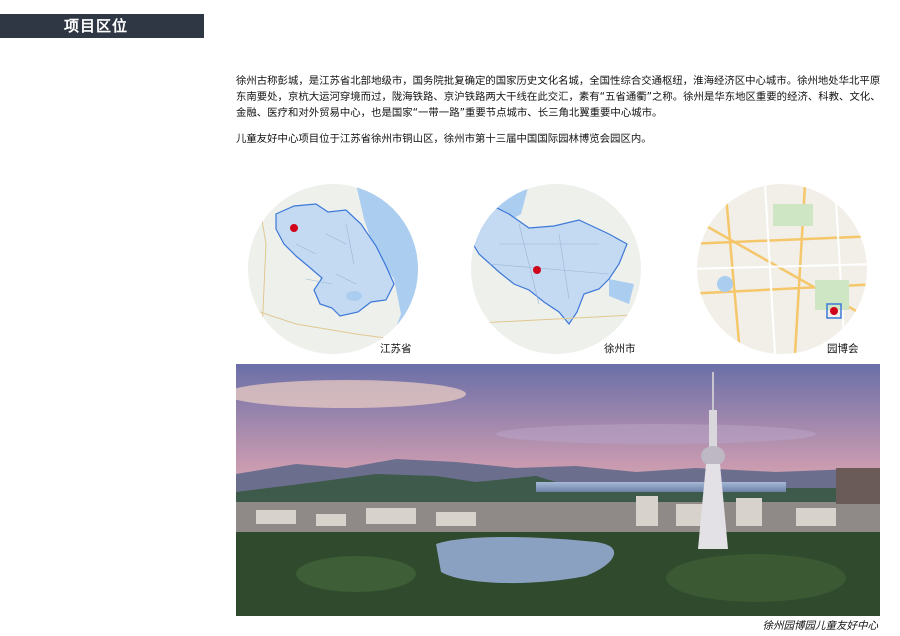 This screenshot has height=636, width=900. I want to click on section-header: 项目区位, so click(102, 26).